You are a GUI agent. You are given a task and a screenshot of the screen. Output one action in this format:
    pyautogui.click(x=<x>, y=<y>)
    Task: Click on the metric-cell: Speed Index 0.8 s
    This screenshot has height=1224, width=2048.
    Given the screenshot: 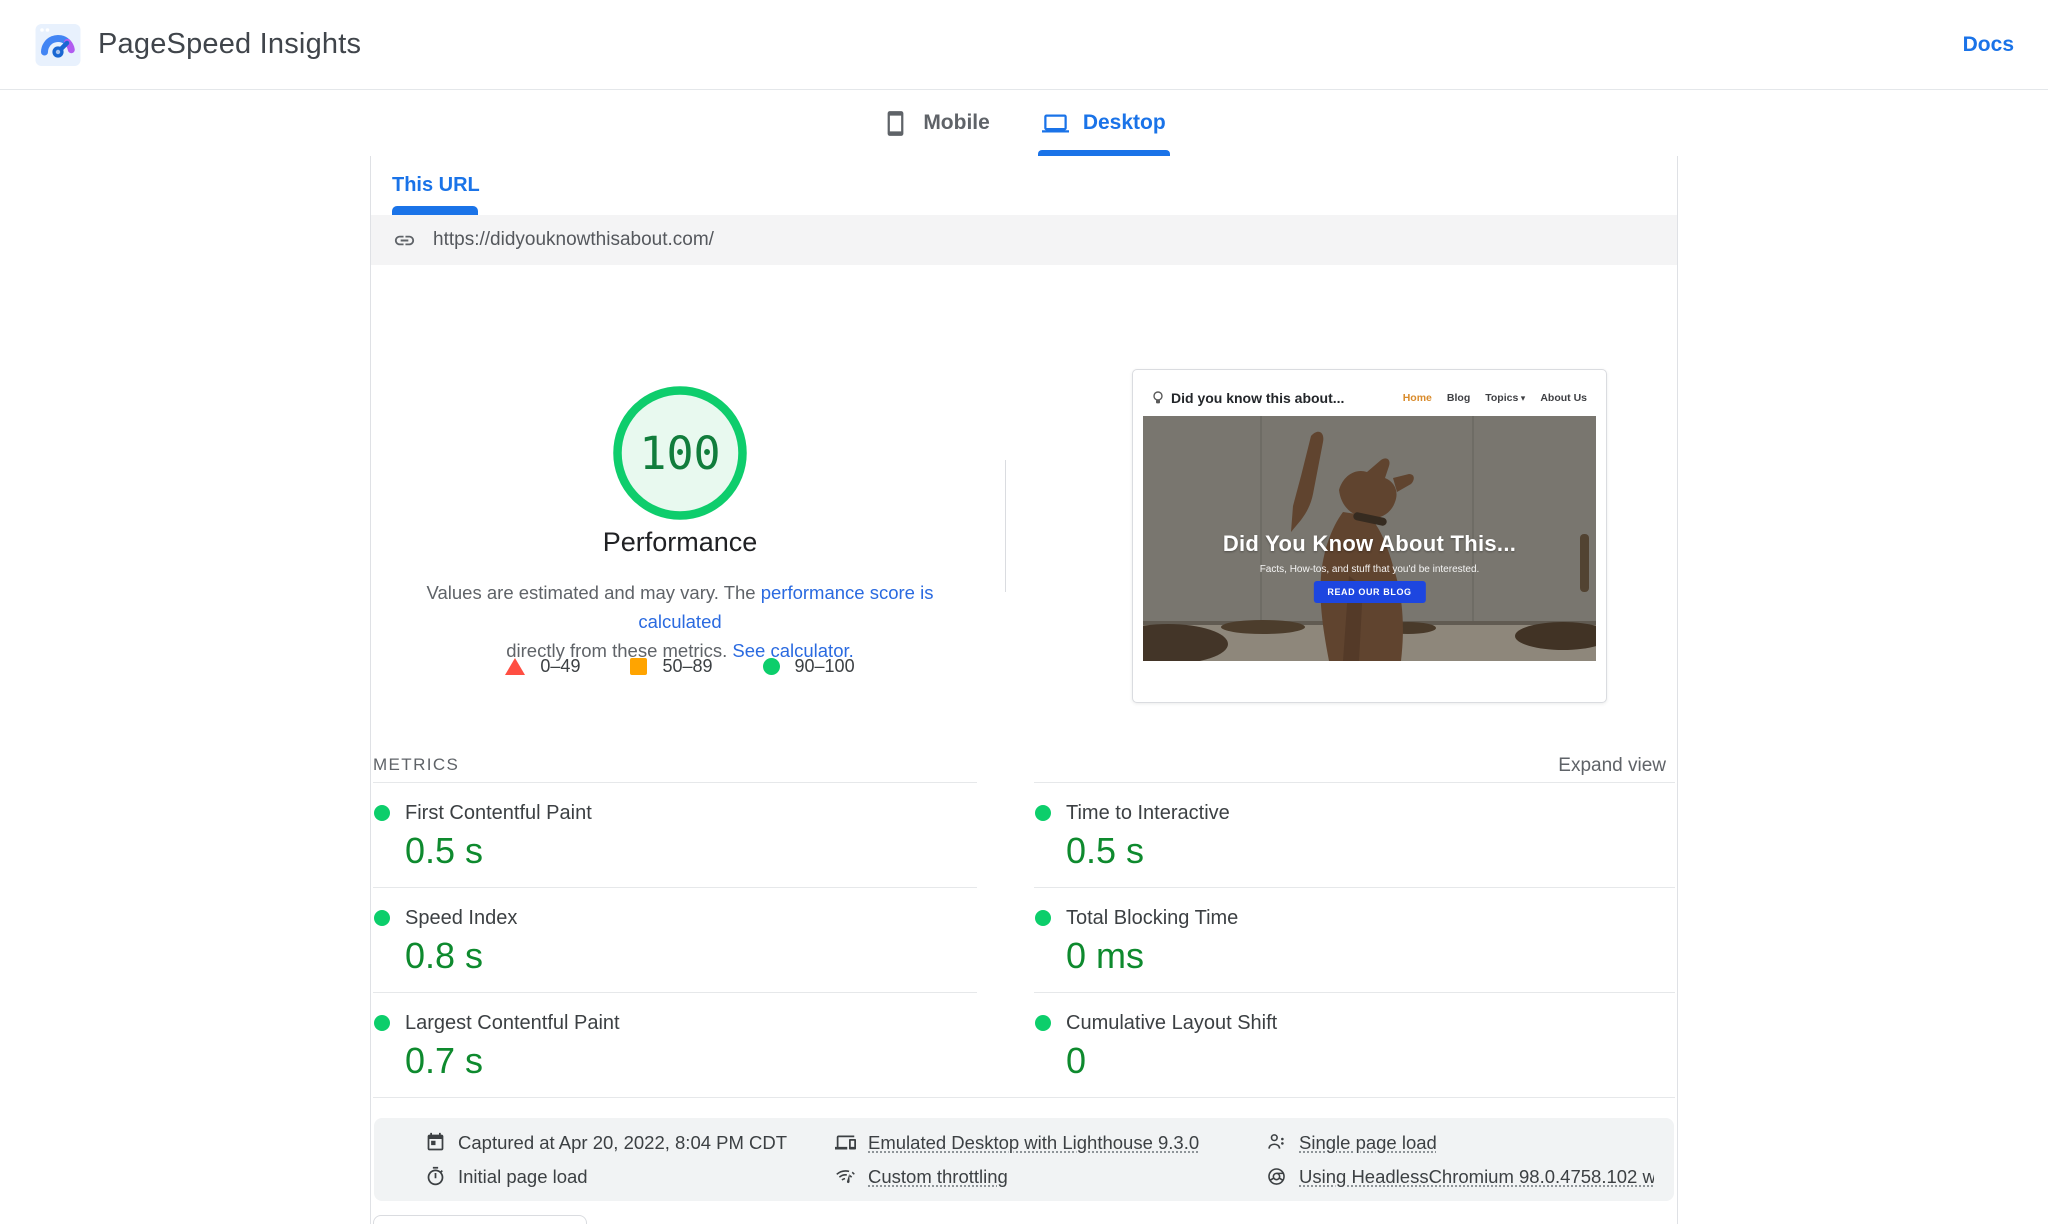 What is the action you would take?
    pyautogui.click(x=675, y=939)
    